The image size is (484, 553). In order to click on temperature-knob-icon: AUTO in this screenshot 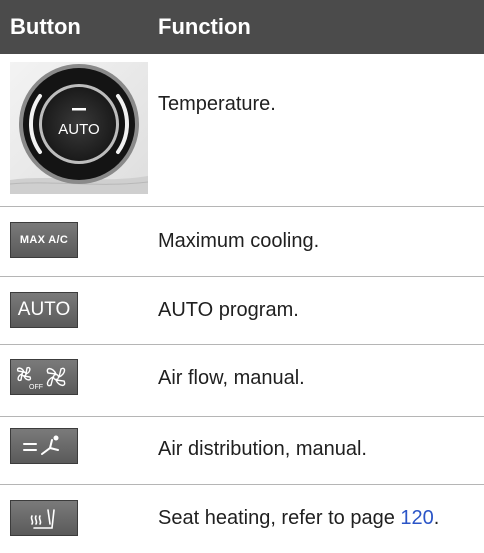, I will do `click(79, 128)`.